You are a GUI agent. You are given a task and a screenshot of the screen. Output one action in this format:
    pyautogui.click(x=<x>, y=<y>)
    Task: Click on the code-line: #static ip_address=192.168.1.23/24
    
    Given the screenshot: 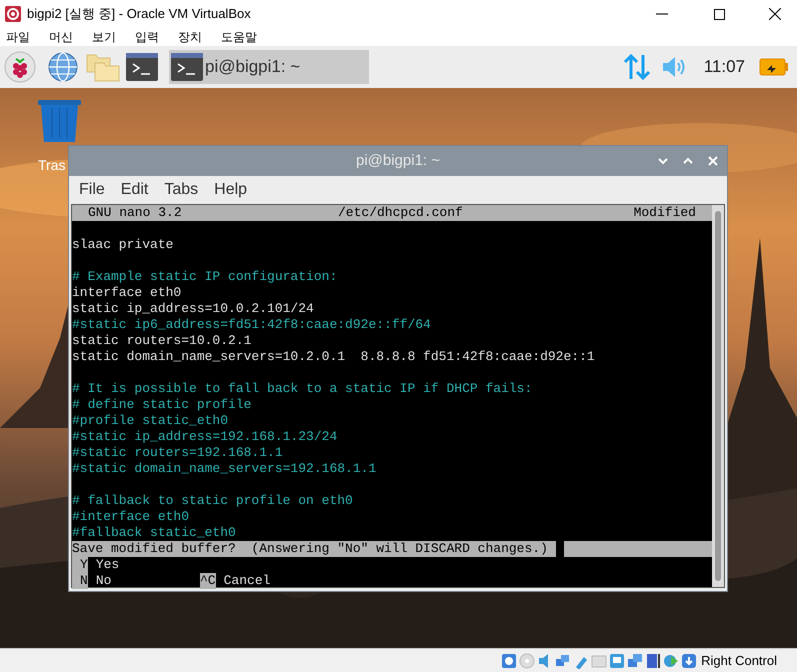 What is the action you would take?
    pyautogui.click(x=205, y=436)
    